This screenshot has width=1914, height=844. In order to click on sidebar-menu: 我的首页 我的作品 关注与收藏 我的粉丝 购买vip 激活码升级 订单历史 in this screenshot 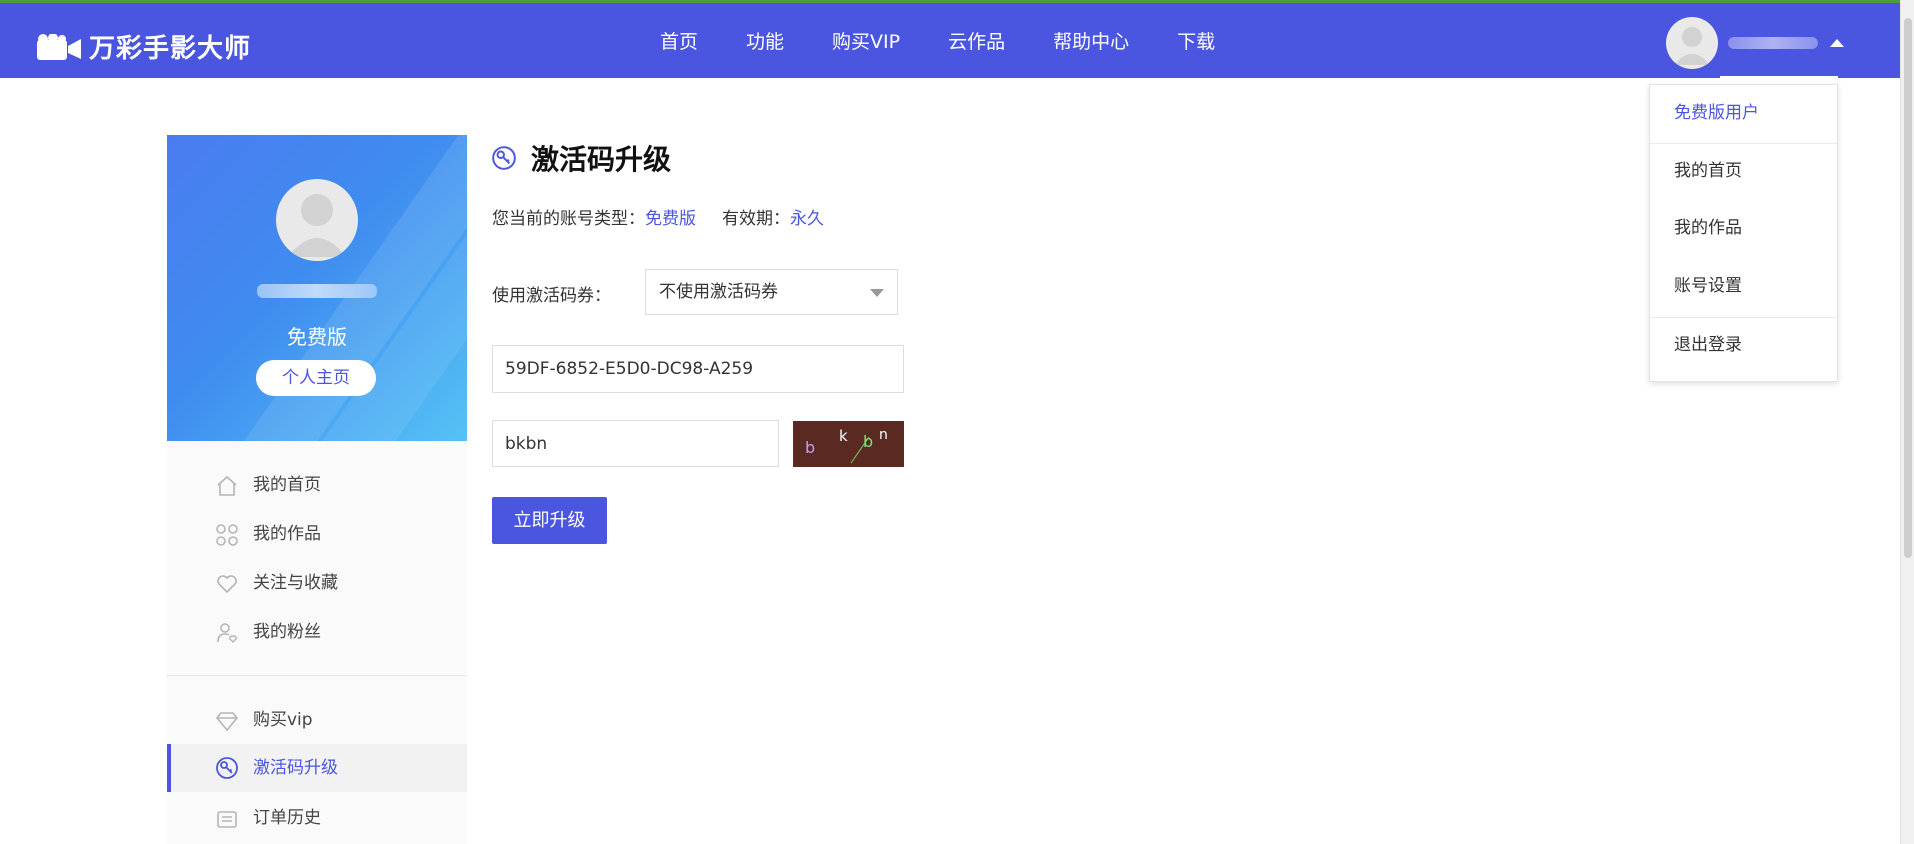, I will do `click(317, 642)`.